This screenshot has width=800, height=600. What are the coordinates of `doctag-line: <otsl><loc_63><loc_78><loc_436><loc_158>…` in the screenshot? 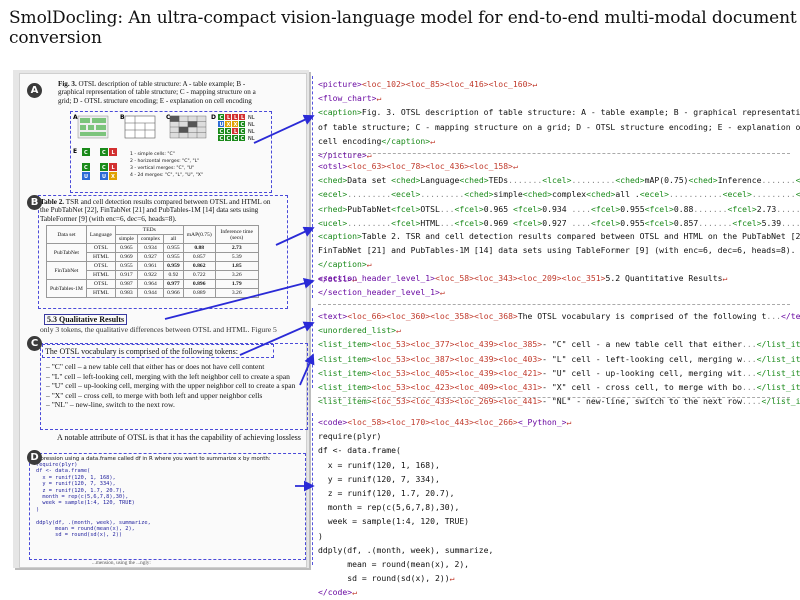 It's located at (418, 166).